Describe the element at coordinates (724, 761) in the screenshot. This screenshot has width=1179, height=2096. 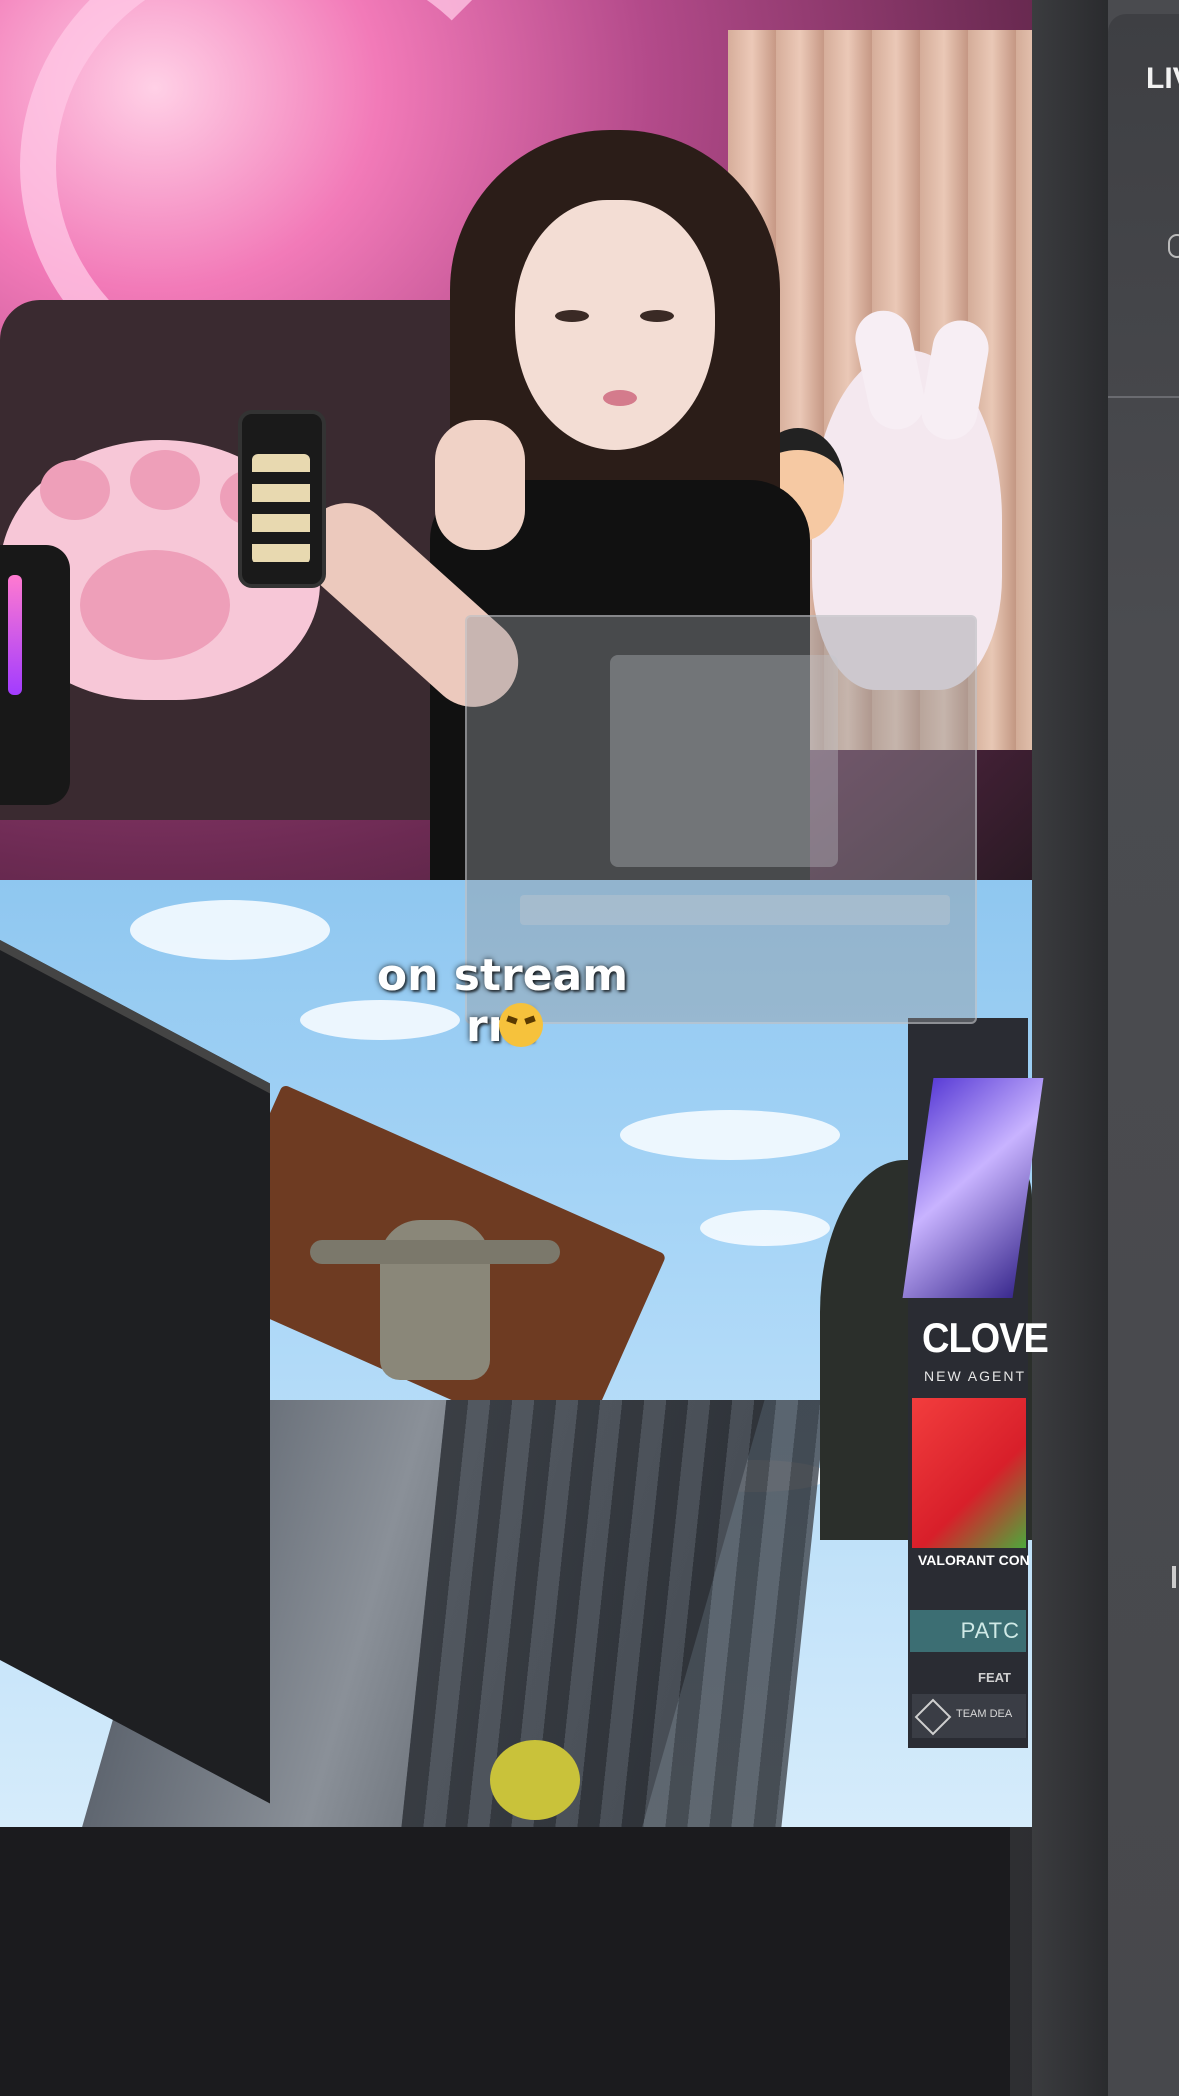
I see `overlay-inner-panel` at that location.